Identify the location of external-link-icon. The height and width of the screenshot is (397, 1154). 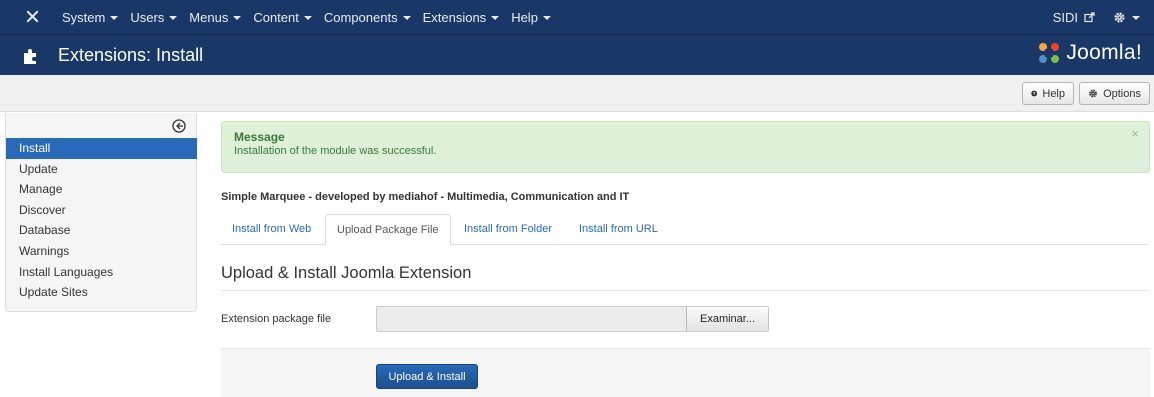
(1089, 17).